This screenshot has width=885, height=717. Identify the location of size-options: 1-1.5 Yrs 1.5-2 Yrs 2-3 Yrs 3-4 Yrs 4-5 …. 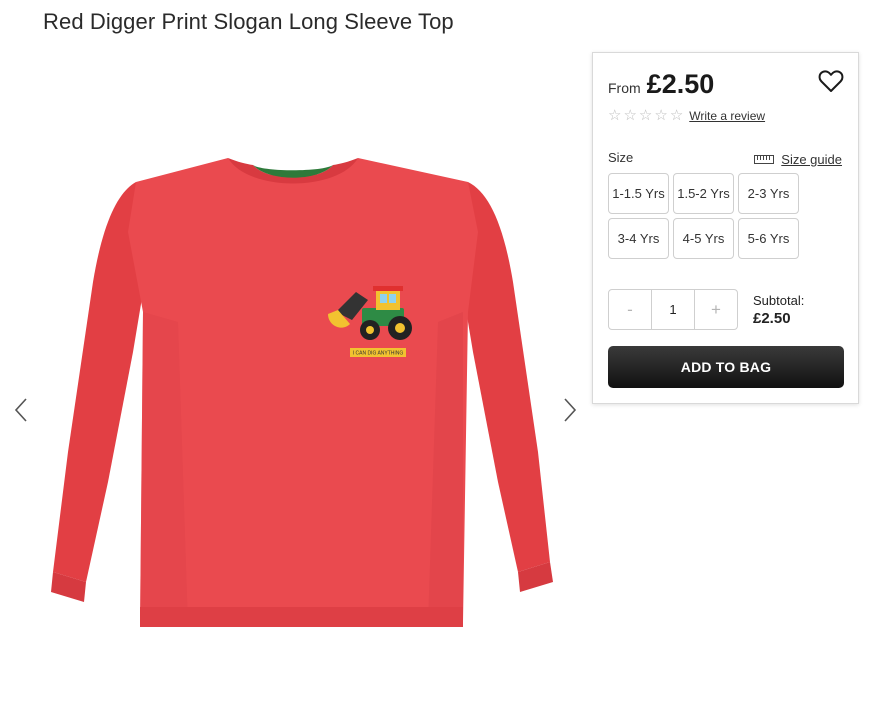
(705, 216).